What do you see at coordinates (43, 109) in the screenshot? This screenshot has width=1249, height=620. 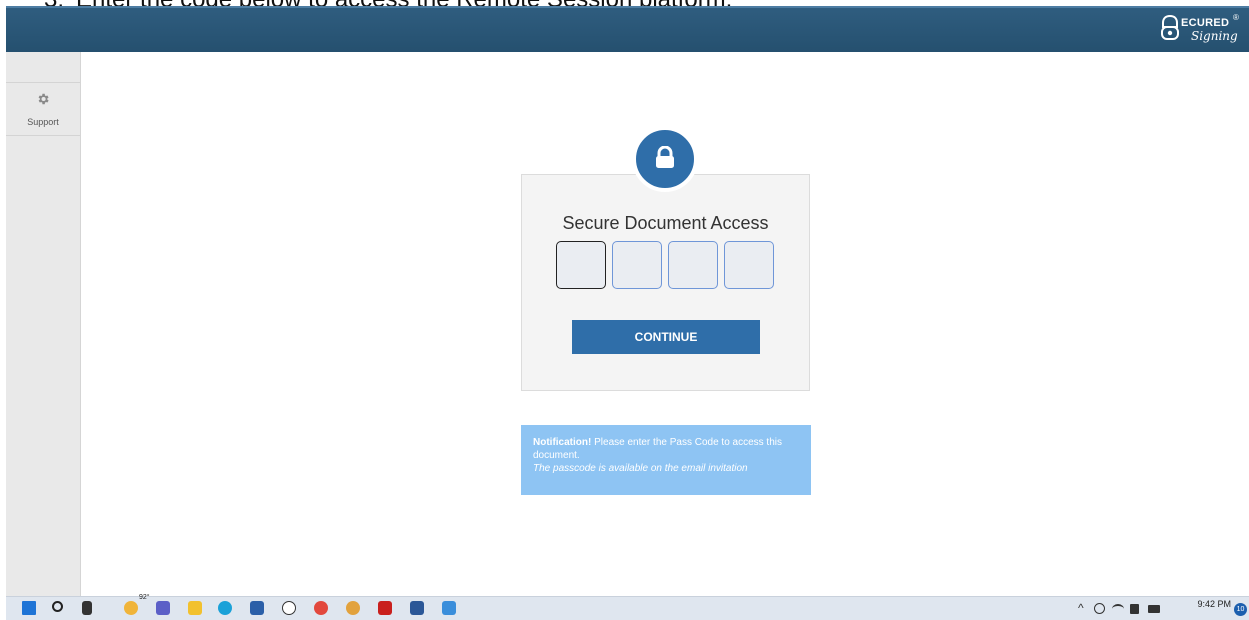 I see `sidebar-item-support: Support` at bounding box center [43, 109].